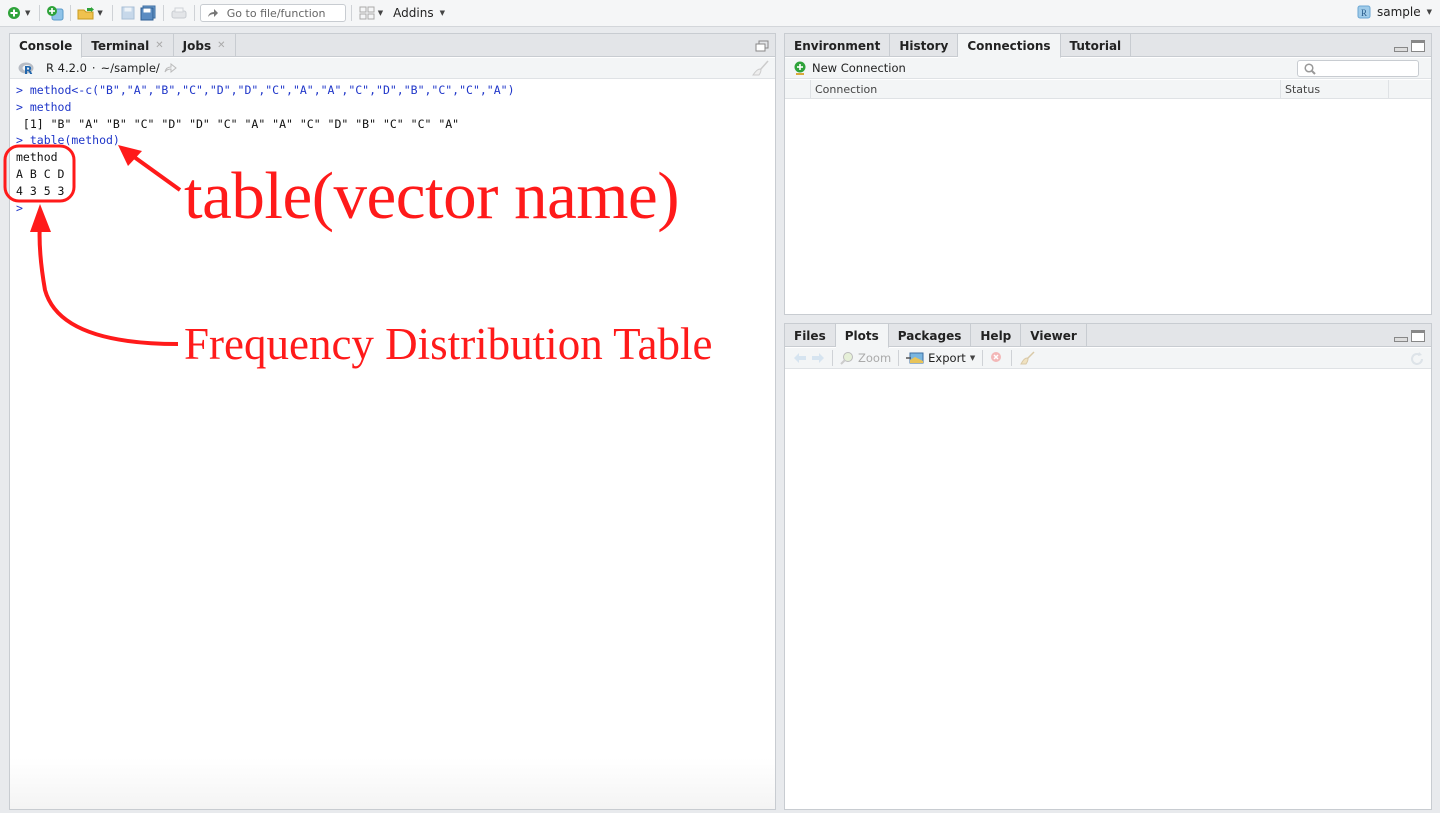 This screenshot has width=1440, height=813. What do you see at coordinates (818, 358) in the screenshot?
I see `next-plot-icon` at bounding box center [818, 358].